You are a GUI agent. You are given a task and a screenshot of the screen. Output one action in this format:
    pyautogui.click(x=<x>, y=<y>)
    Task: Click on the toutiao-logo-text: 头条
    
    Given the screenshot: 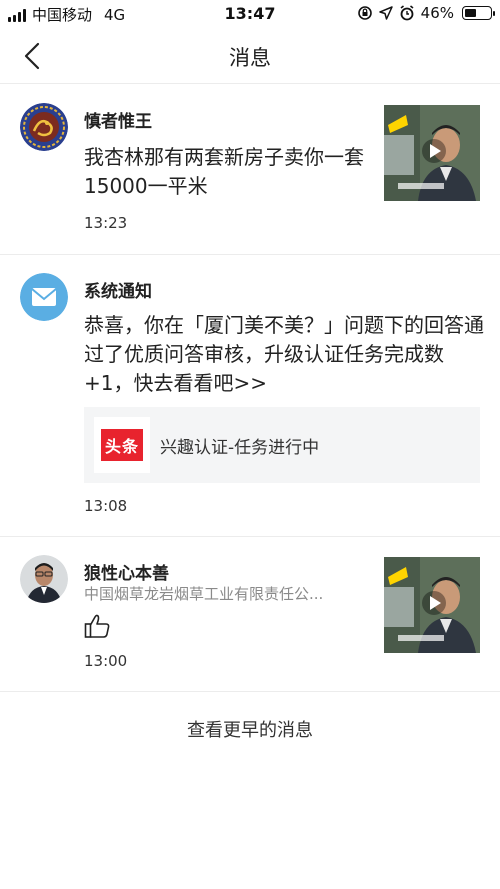 What is the action you would take?
    pyautogui.click(x=121, y=445)
    